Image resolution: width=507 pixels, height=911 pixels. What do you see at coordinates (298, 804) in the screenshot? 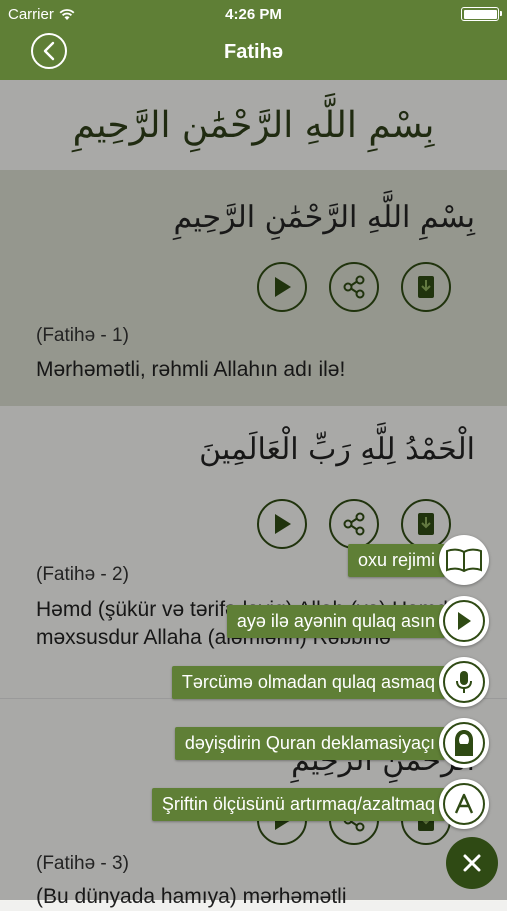
I see `menu-item-label: Şriftin ölçüsünü artırmaq/azaltmaq` at bounding box center [298, 804].